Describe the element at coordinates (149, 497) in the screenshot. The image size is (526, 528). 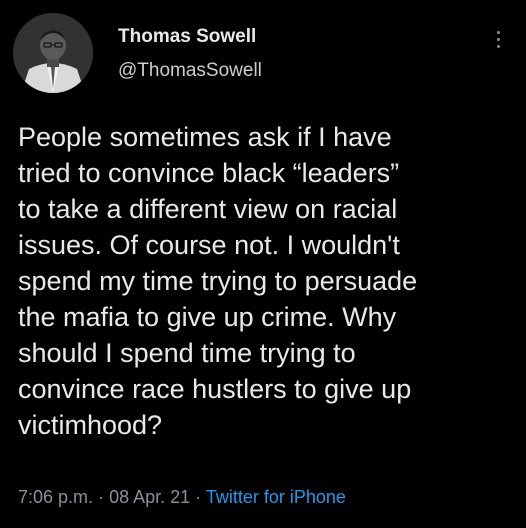
I see `tweet-date: 08 Apr. 21` at that location.